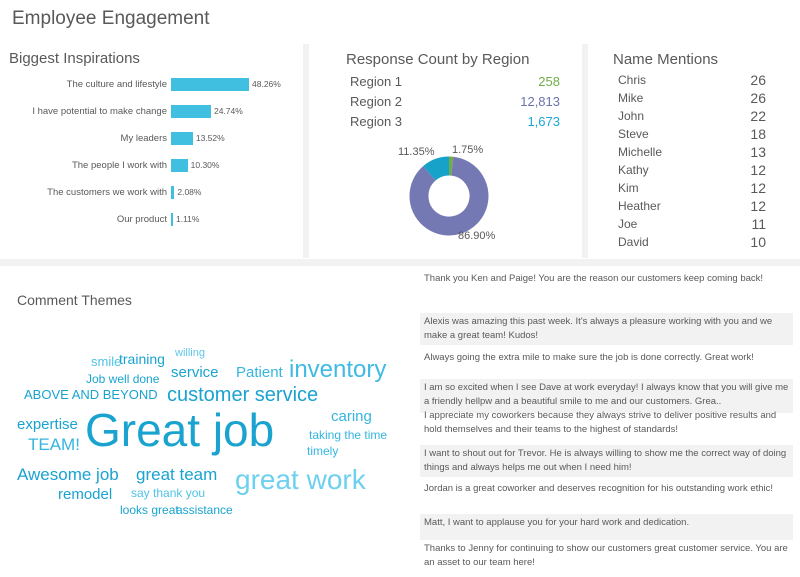 The image size is (800, 577). Describe the element at coordinates (243, 395) in the screenshot. I see `word-cloud-term: customer service` at that location.